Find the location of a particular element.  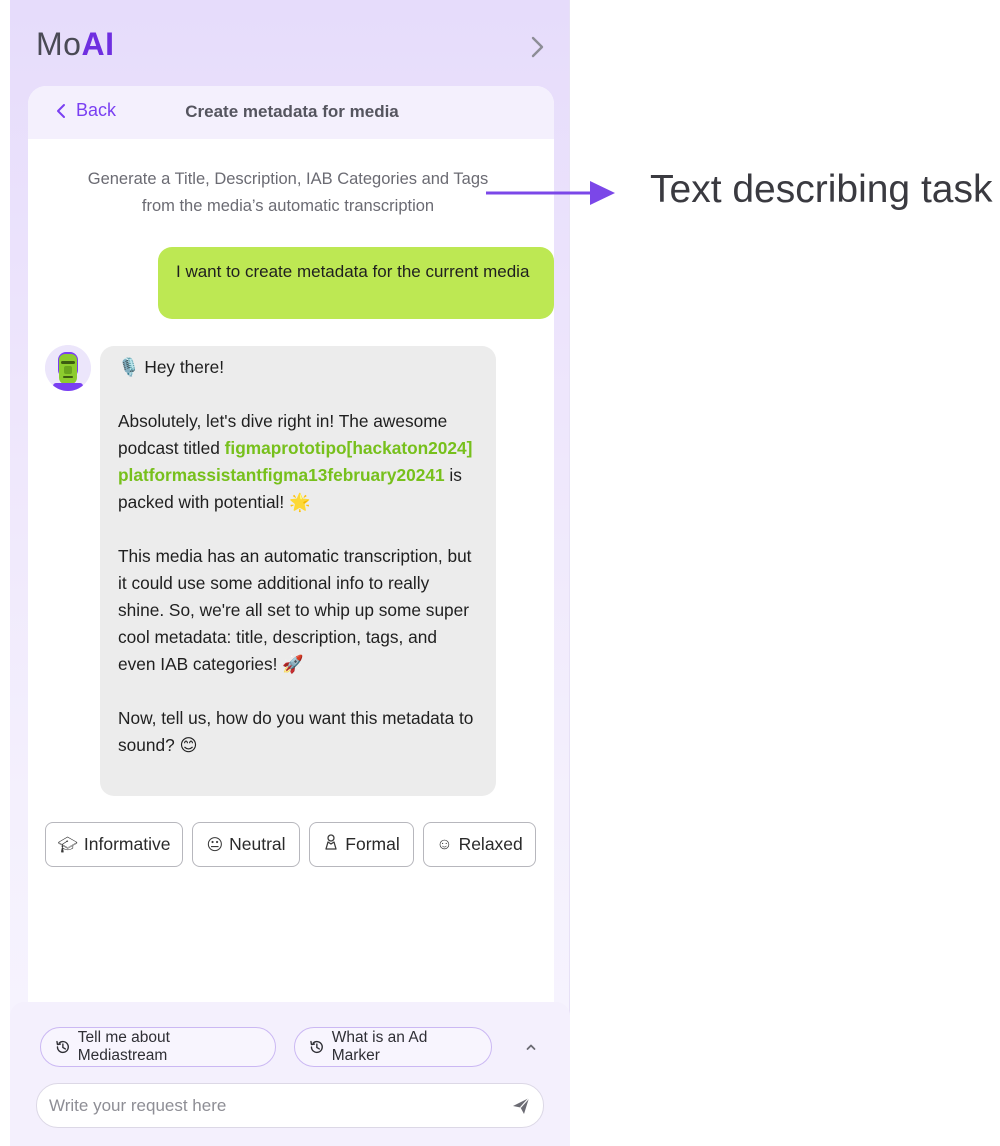

expand-prompts-button is located at coordinates (531, 1047).